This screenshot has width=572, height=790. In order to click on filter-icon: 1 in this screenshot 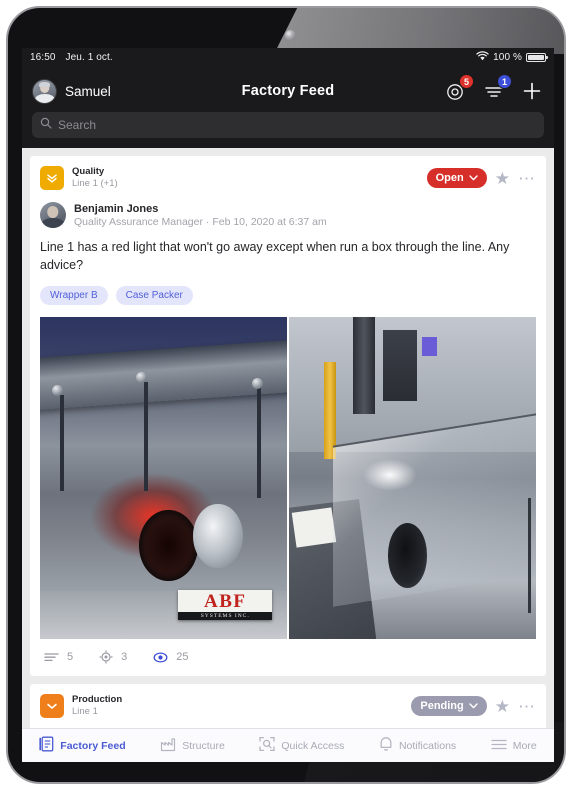, I will do `click(497, 88)`.